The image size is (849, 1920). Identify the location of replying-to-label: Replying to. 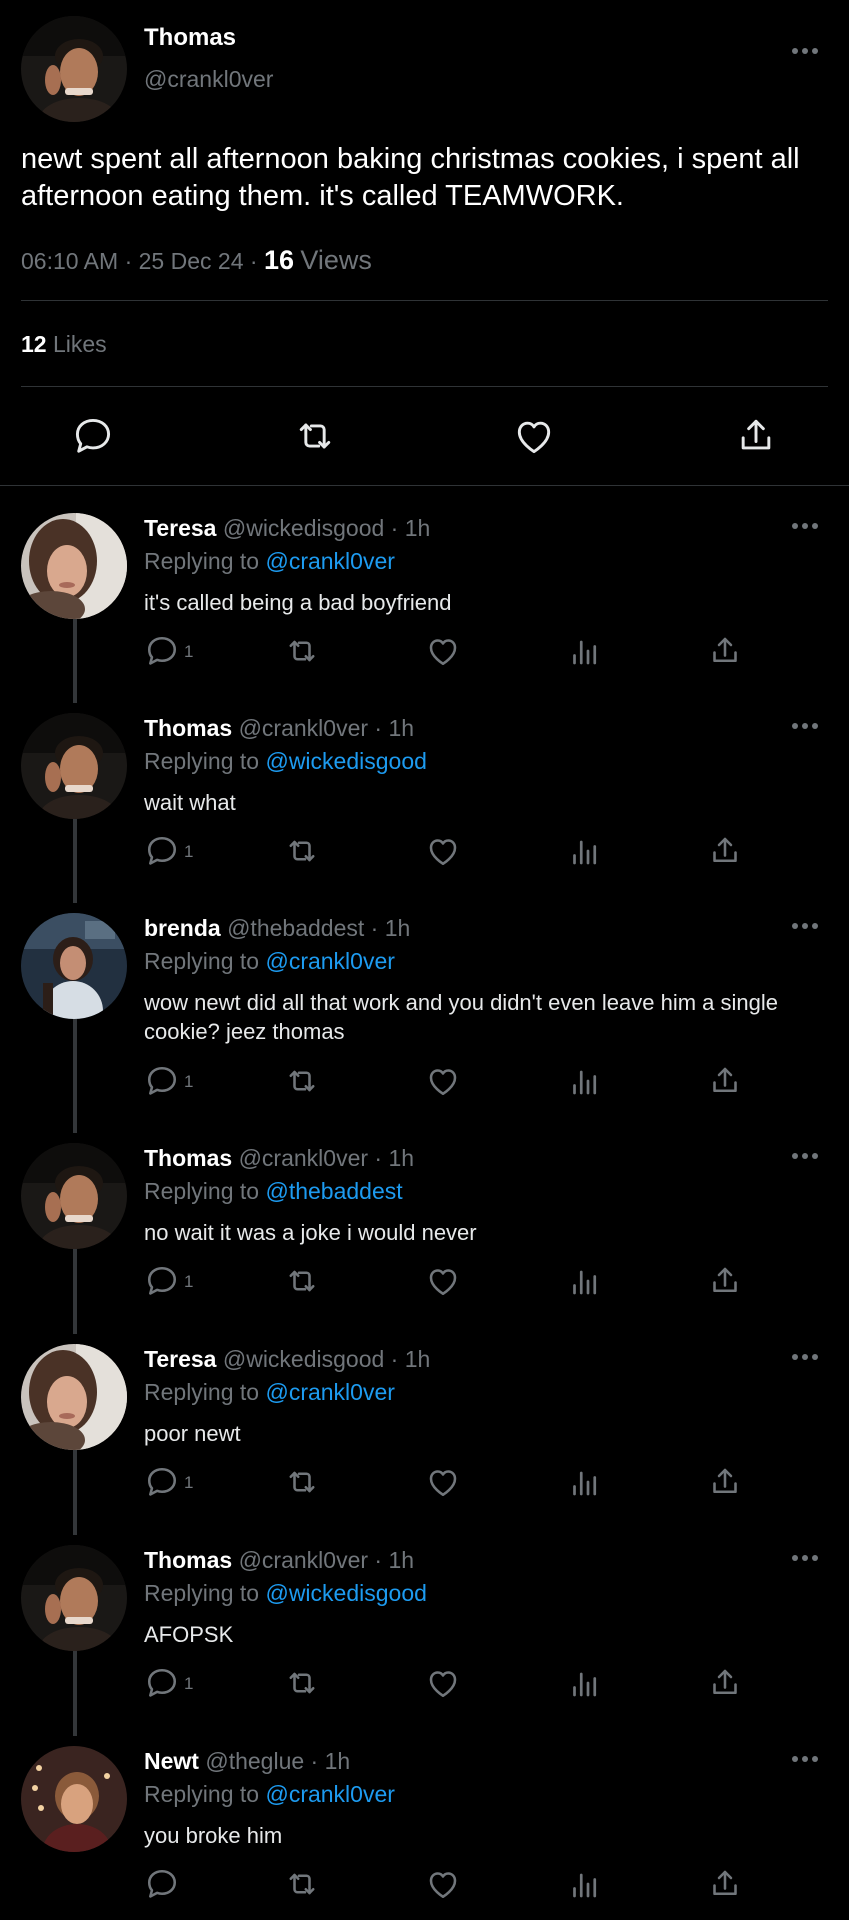
(202, 1392).